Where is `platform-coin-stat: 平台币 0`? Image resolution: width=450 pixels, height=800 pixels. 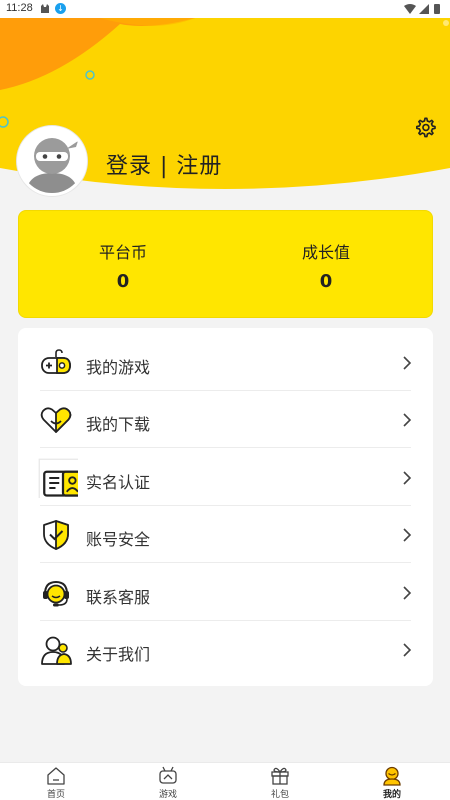 platform-coin-stat: 平台币 0 is located at coordinates (123, 265).